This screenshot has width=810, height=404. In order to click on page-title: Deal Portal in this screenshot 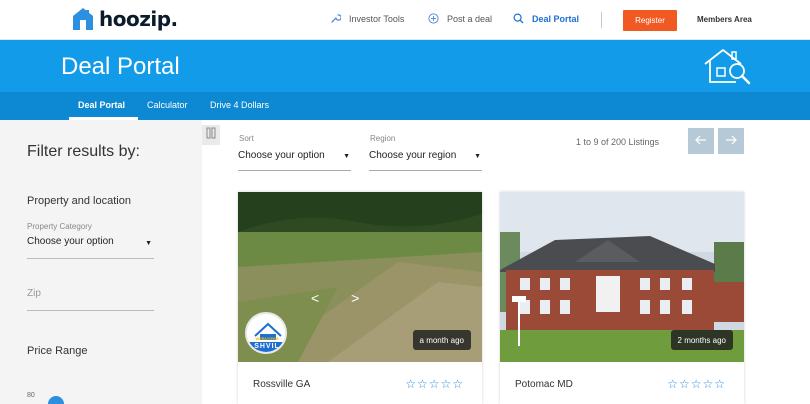, I will do `click(120, 66)`.